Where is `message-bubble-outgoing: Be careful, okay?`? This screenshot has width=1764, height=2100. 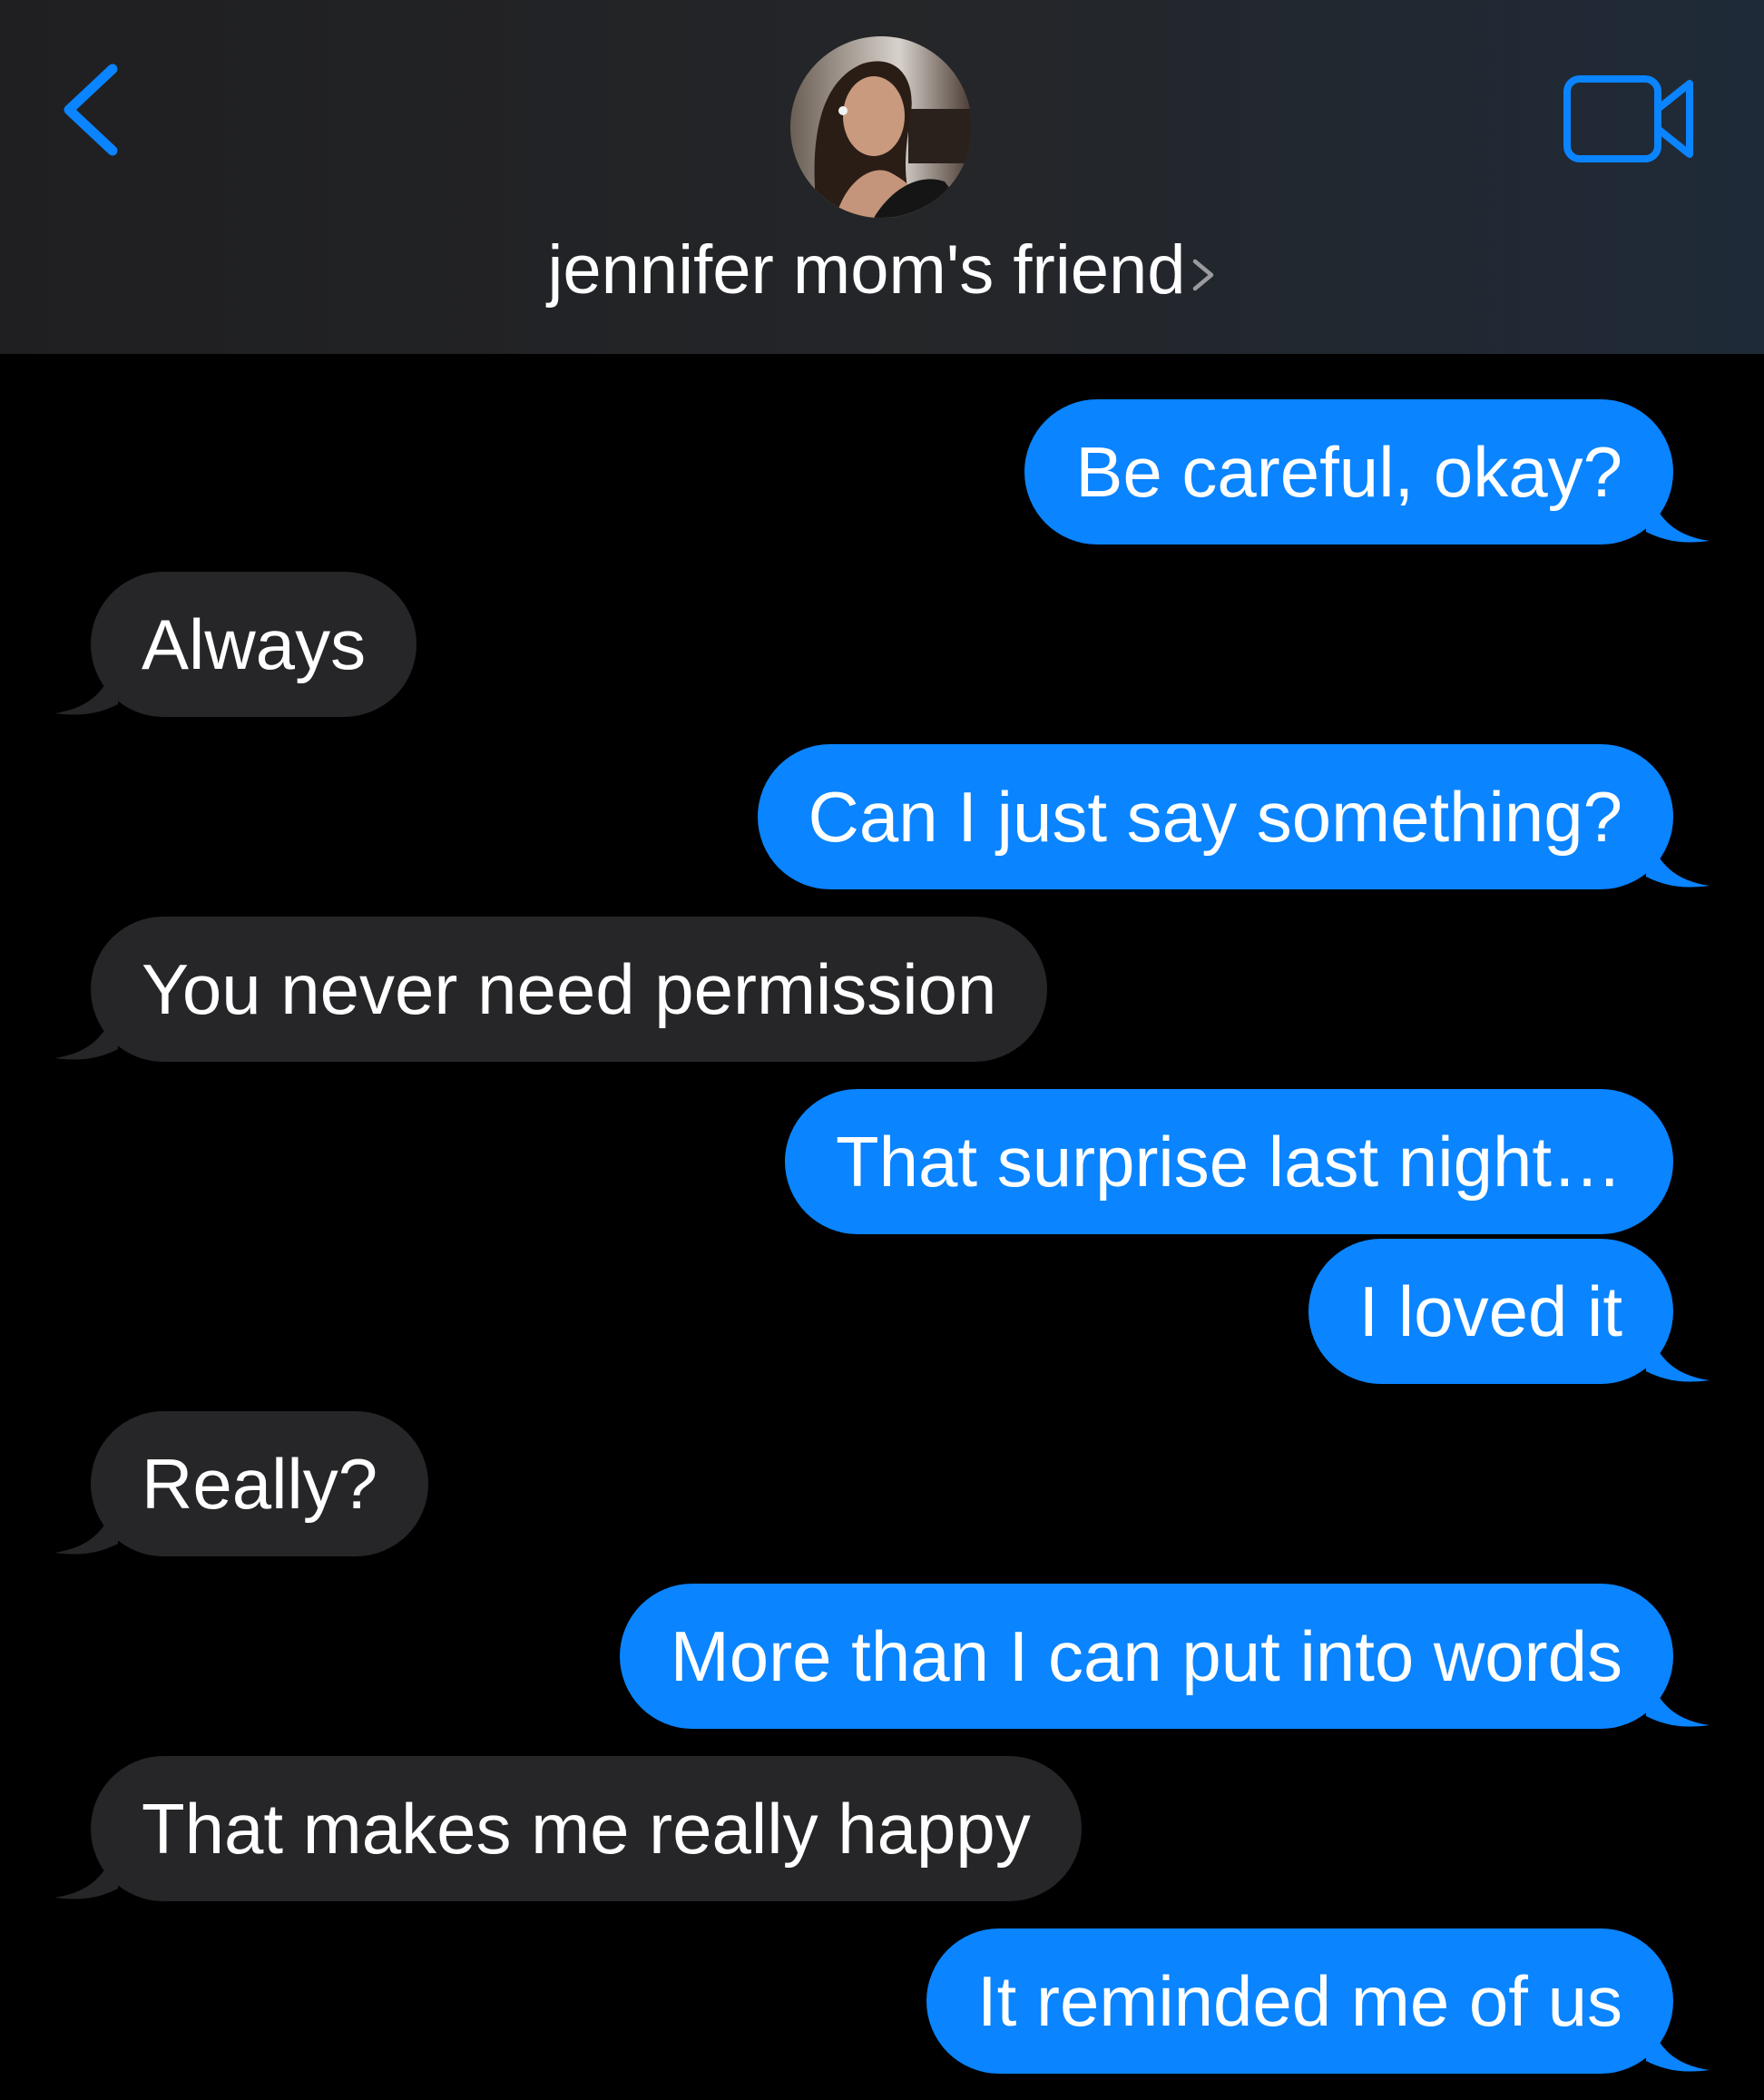
message-bubble-outgoing: Be careful, okay? is located at coordinates (1367, 472).